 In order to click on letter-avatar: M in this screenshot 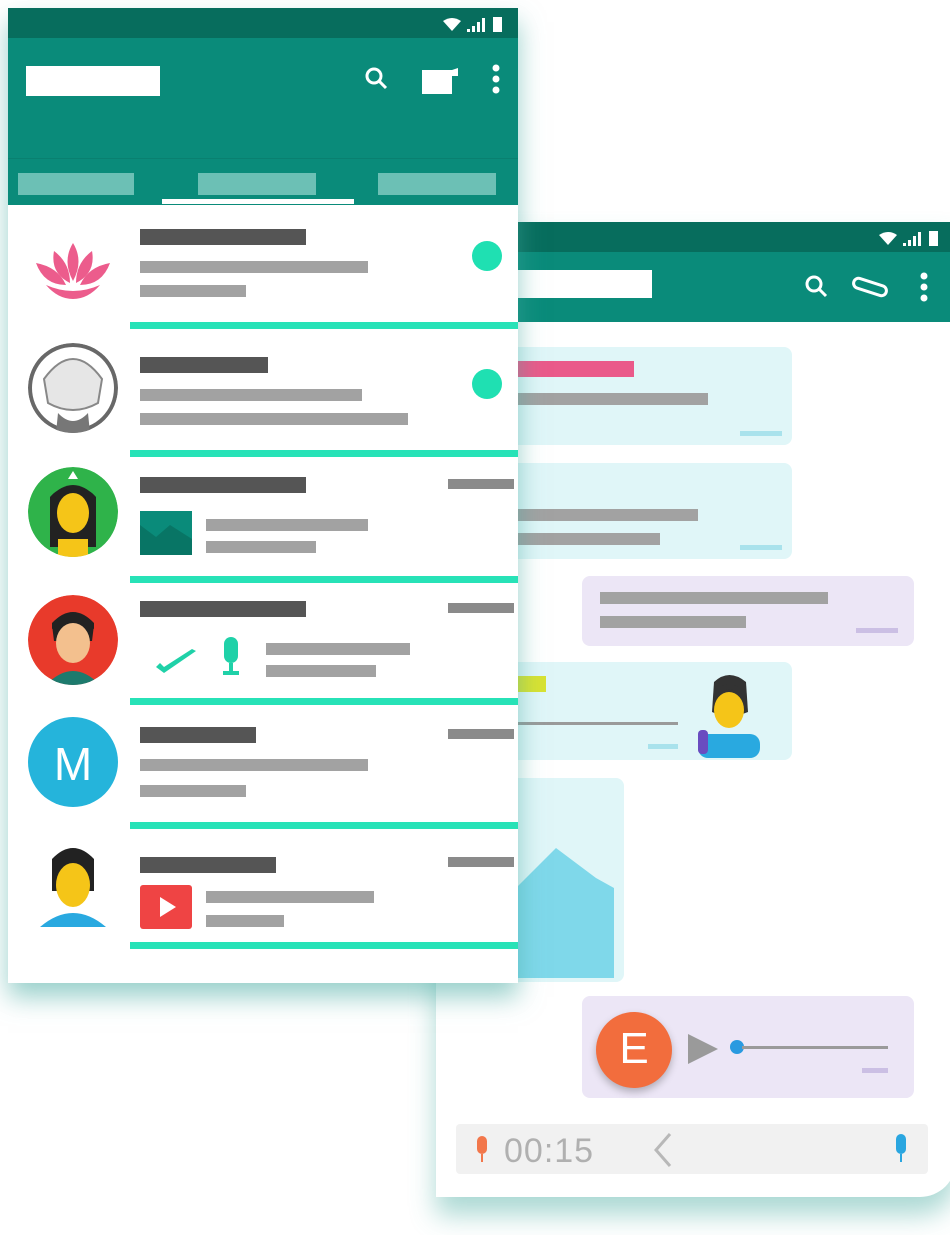, I will do `click(73, 762)`.